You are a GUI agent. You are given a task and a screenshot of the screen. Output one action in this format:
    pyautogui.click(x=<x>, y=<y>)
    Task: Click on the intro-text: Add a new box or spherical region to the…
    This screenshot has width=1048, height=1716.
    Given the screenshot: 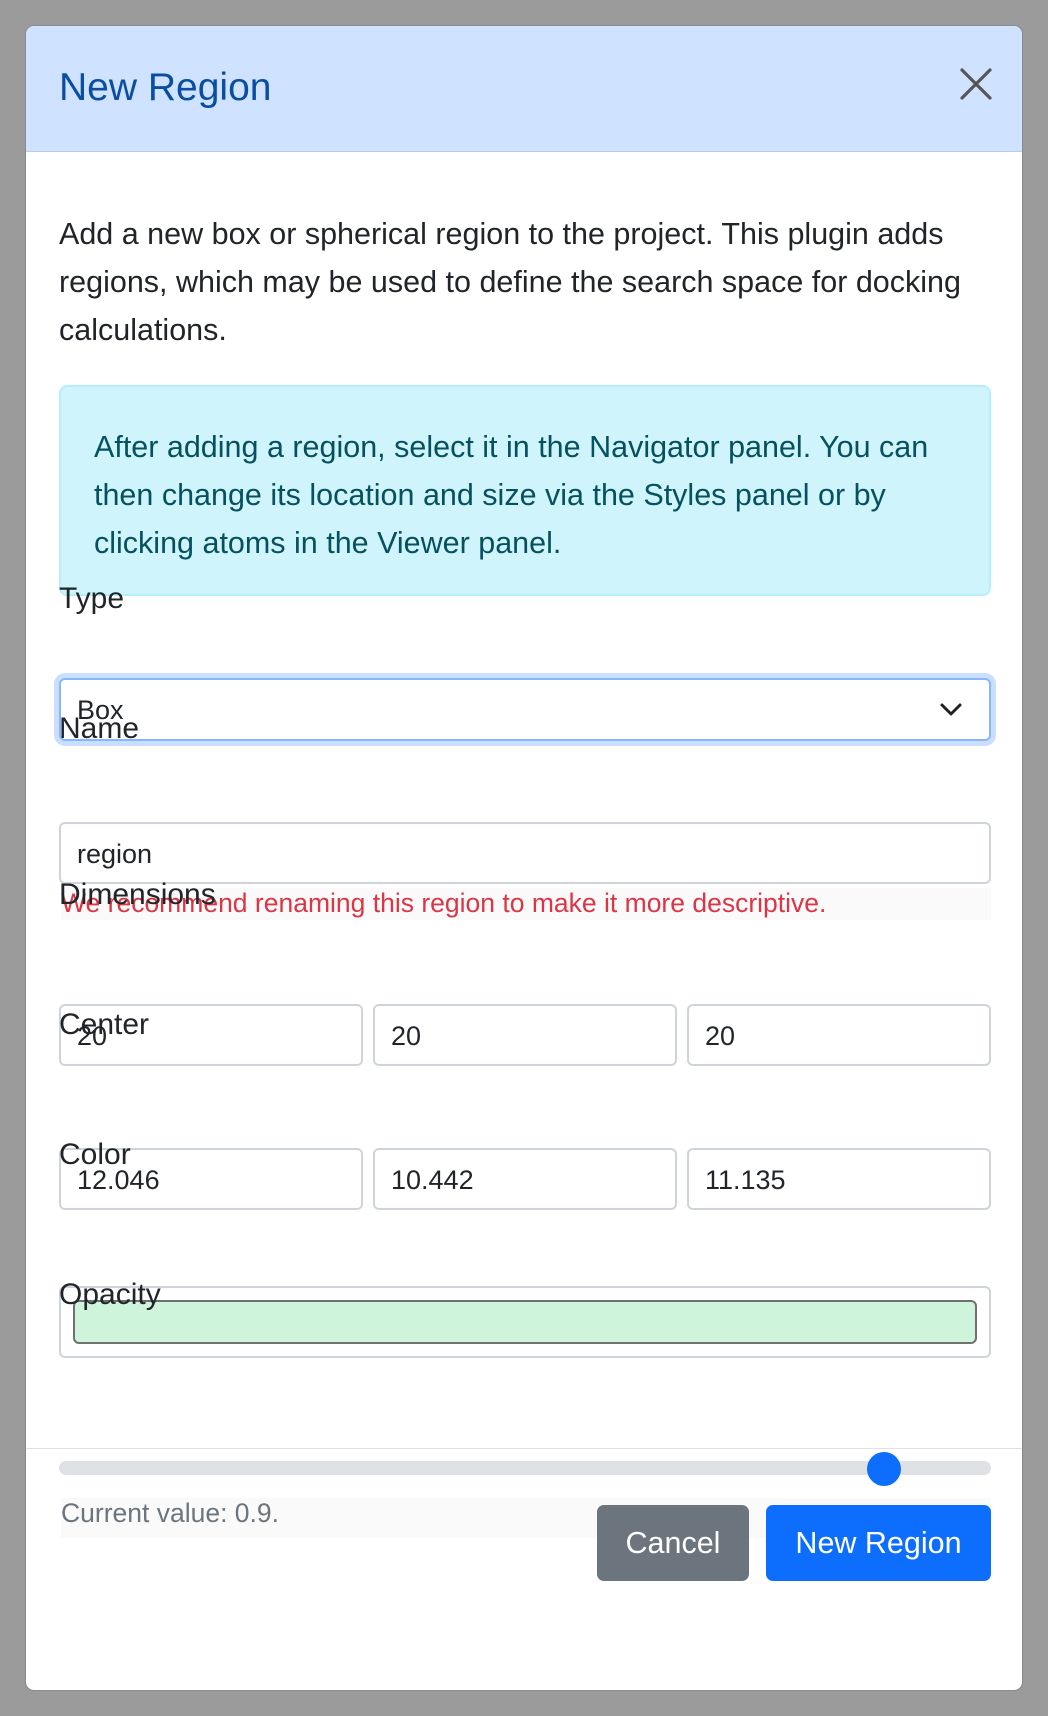 What is the action you would take?
    pyautogui.click(x=510, y=282)
    